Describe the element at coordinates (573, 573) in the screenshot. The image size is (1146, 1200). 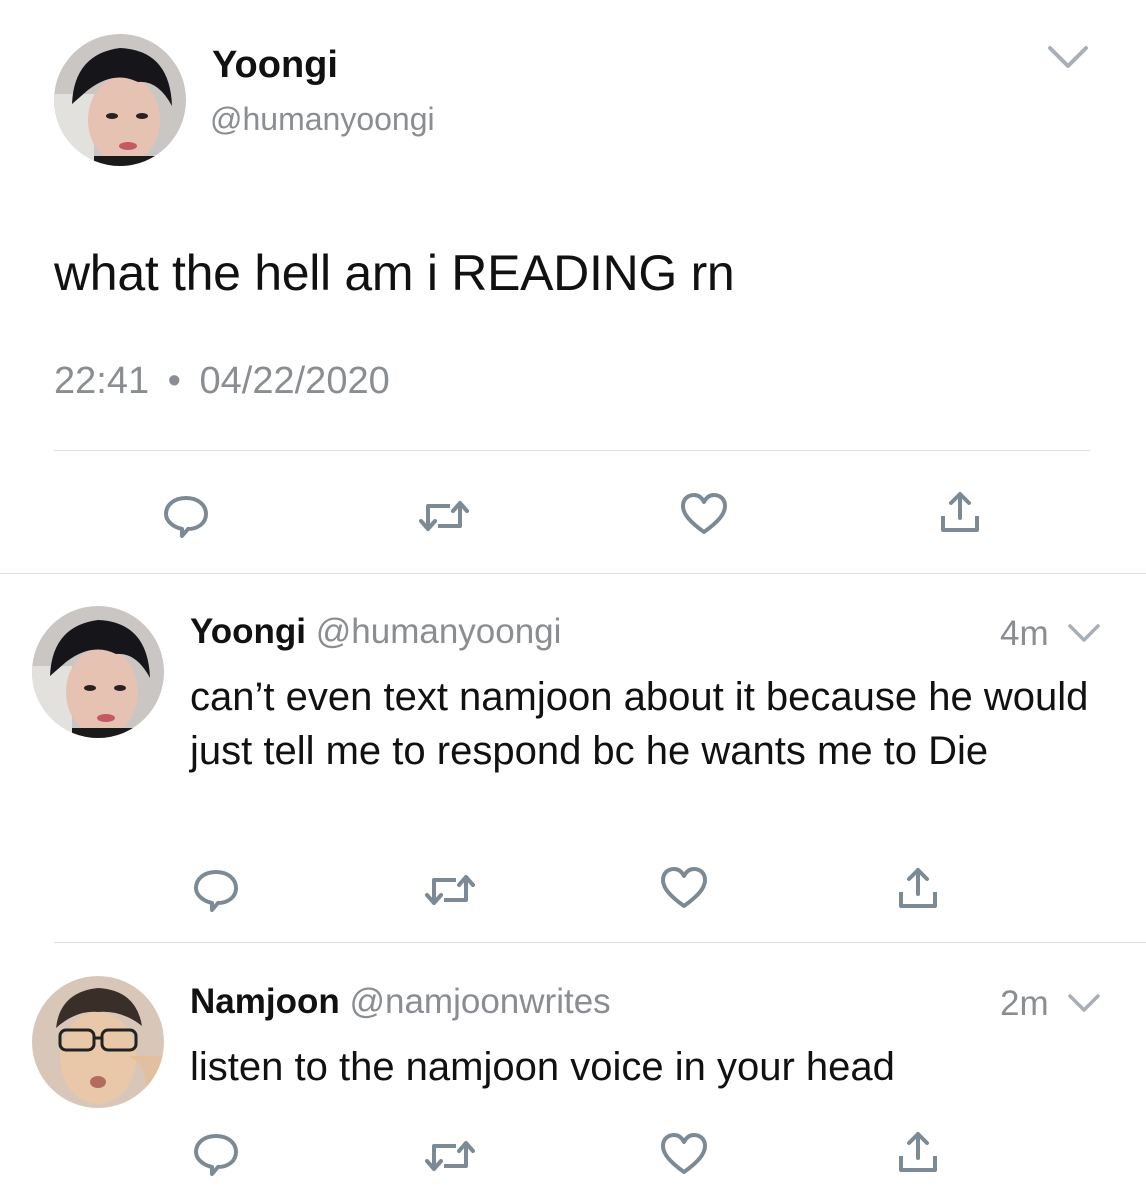
I see `section-divider` at that location.